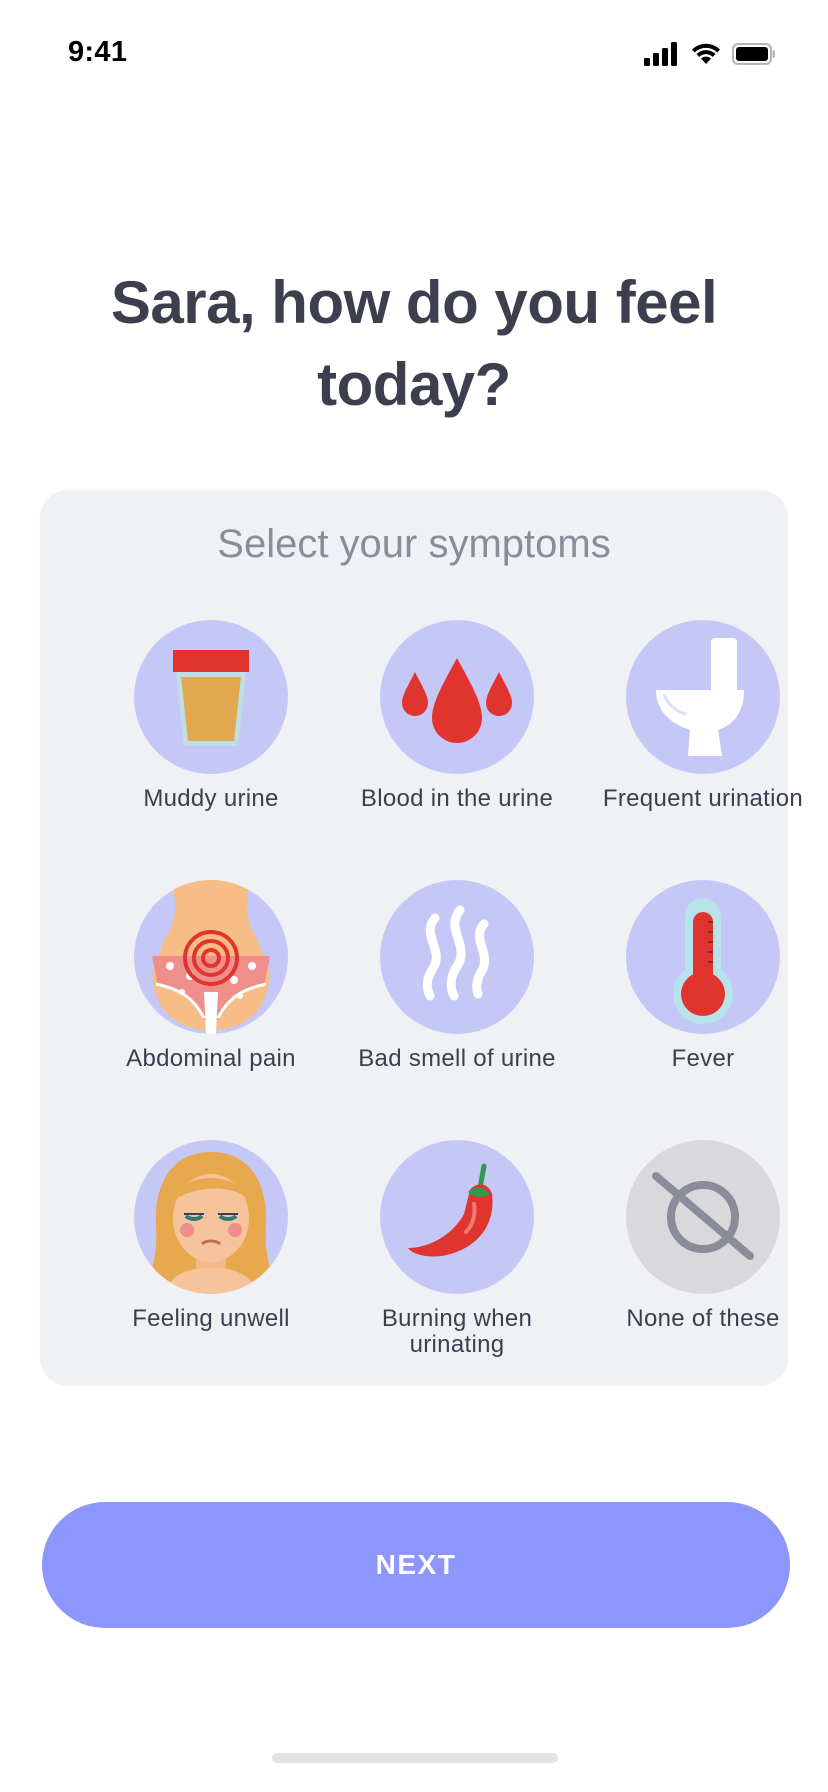 This screenshot has width=828, height=1792. I want to click on symptom-none: None of these, so click(703, 1236).